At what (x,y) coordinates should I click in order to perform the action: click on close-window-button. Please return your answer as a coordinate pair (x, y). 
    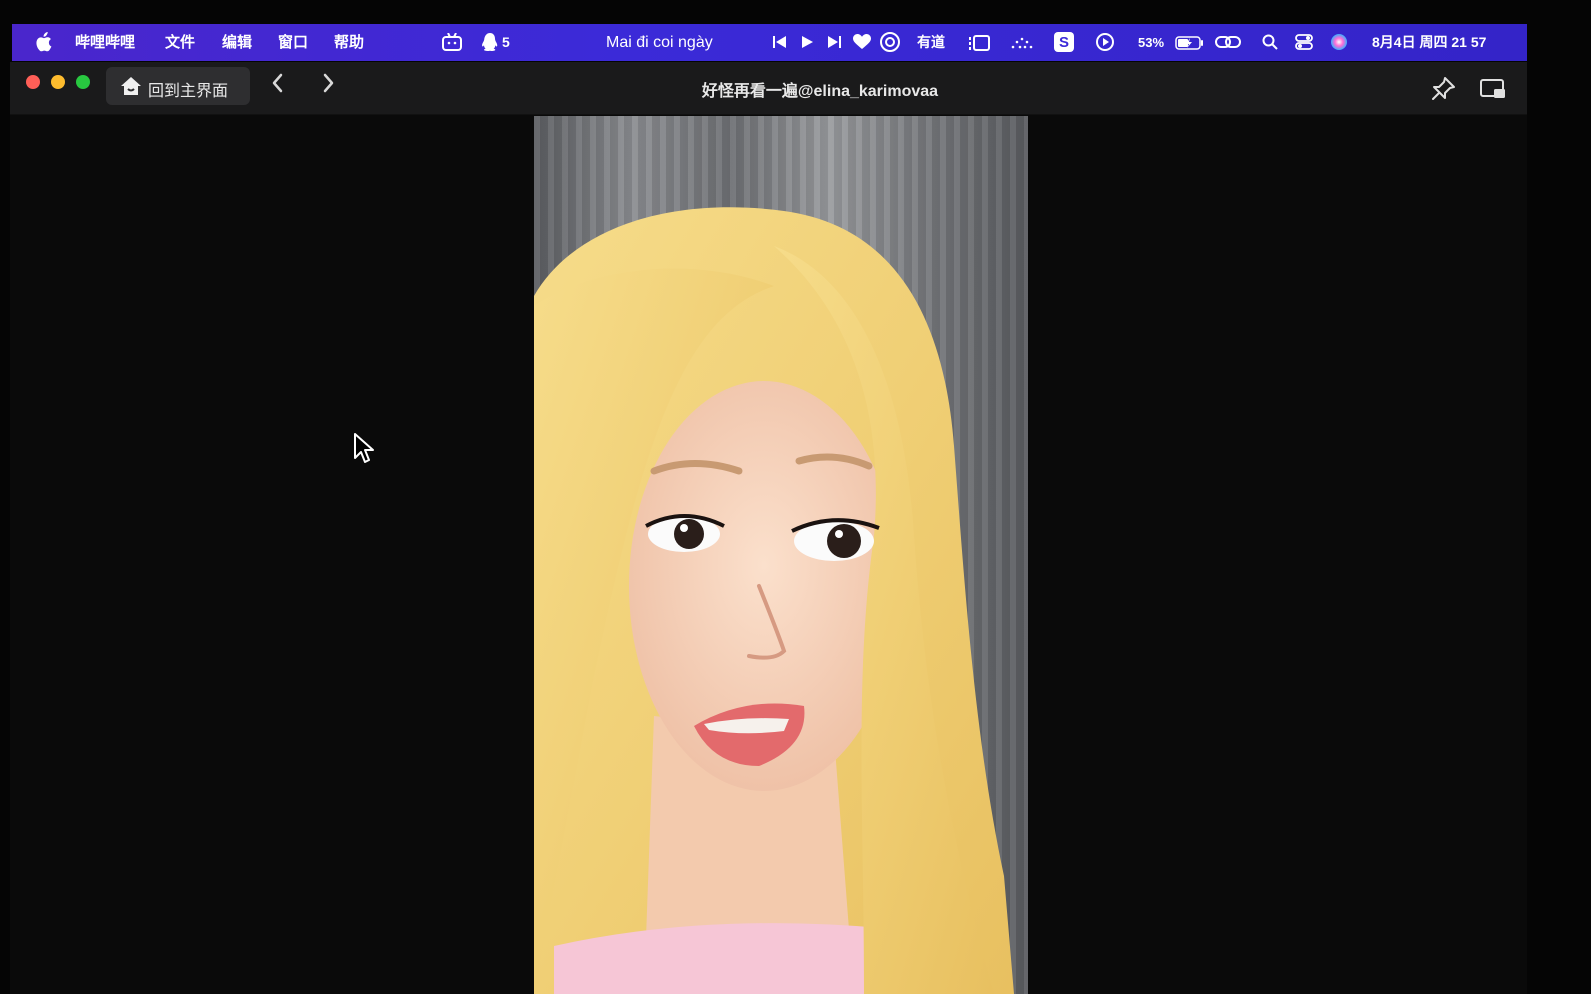
    Looking at the image, I should click on (33, 82).